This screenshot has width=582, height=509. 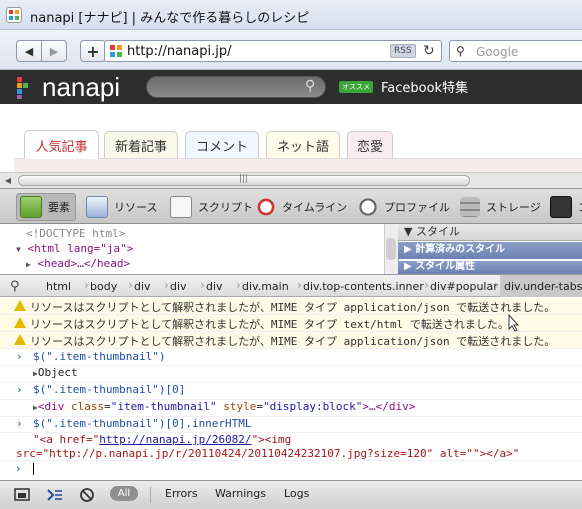 I want to click on nanapi-logo-icon, so click(x=23, y=88).